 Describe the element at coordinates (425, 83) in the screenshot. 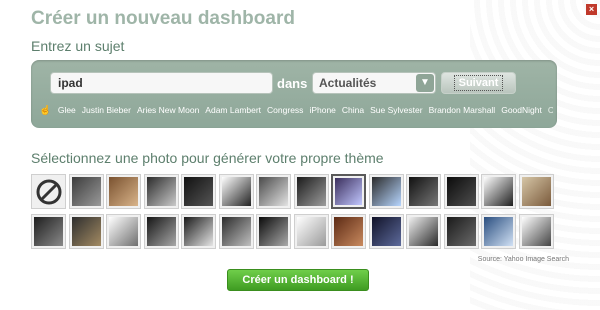

I see `chevron-down-icon: ▼` at that location.